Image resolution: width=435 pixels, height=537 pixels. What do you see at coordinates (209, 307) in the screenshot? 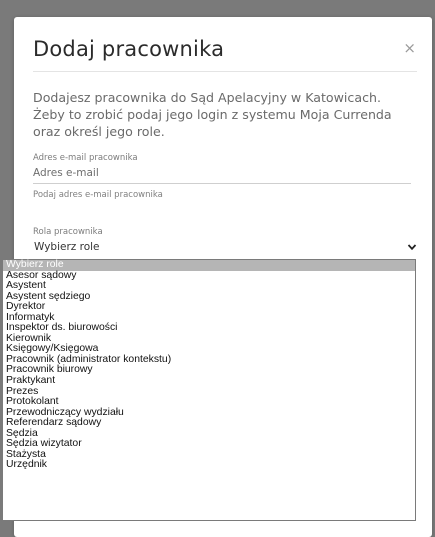
I see `role-option: Dyrektor` at bounding box center [209, 307].